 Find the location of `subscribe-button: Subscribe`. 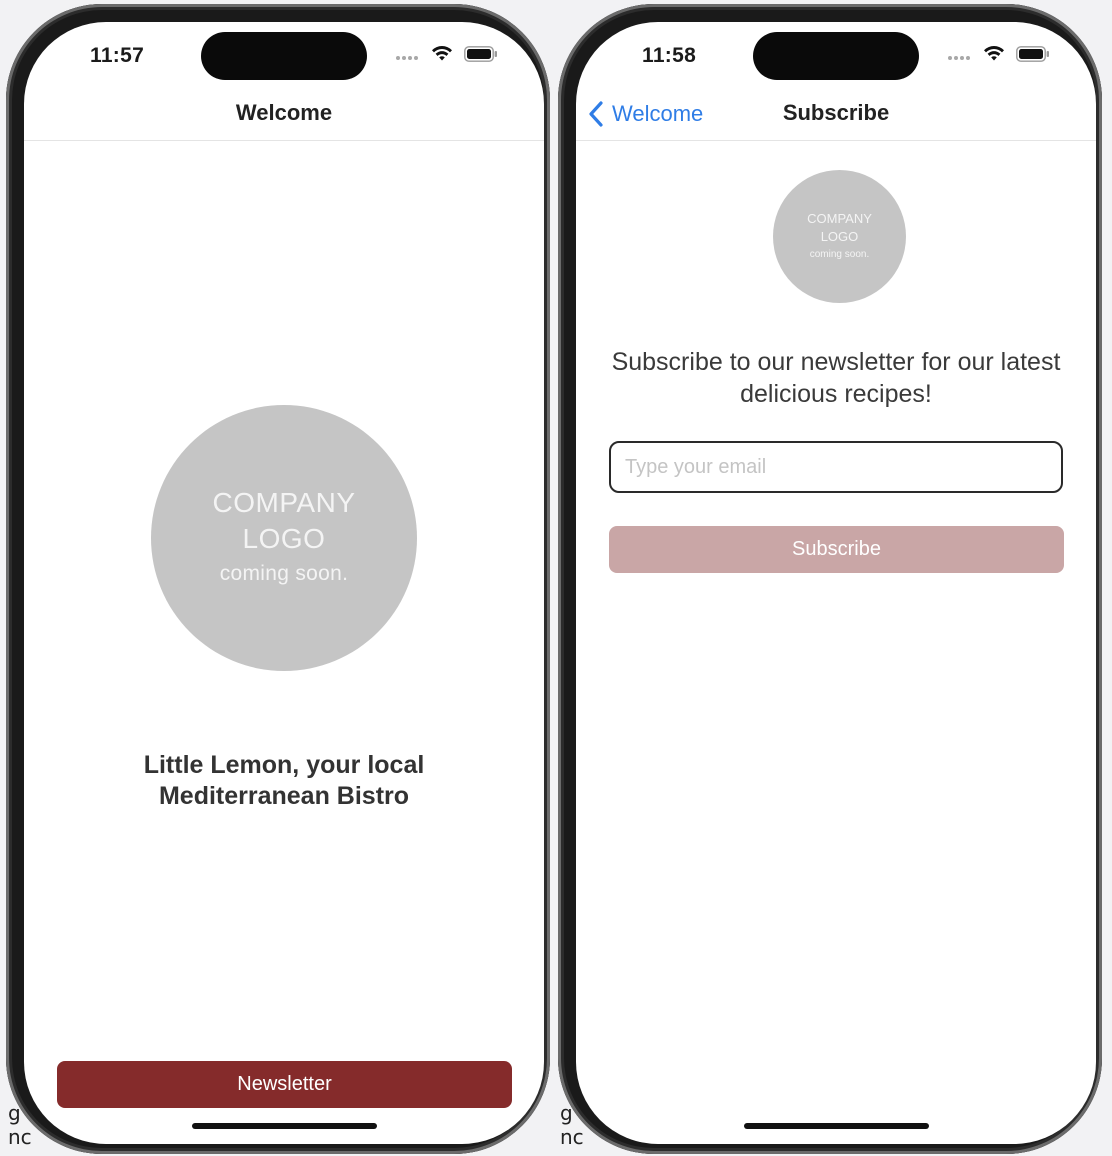

subscribe-button: Subscribe is located at coordinates (836, 549).